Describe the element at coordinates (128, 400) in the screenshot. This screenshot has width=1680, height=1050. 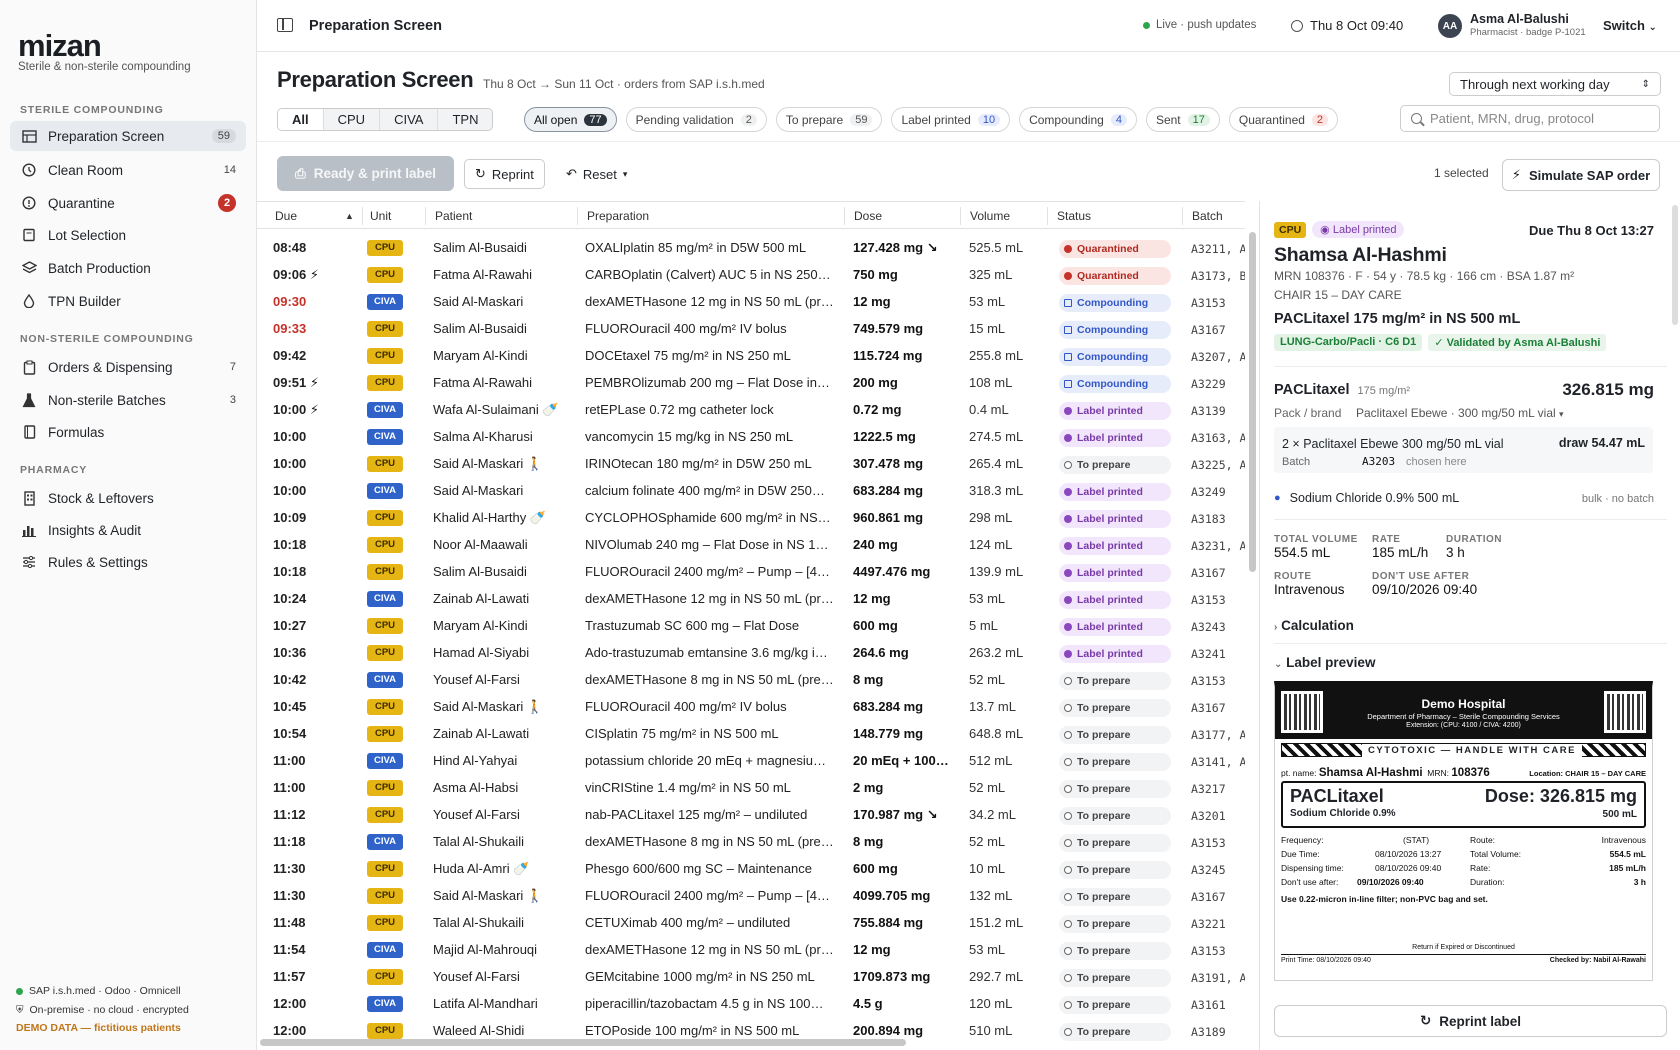
I see `sidebar-item-non-sterile-batches: Non-sterile Batches 3` at that location.